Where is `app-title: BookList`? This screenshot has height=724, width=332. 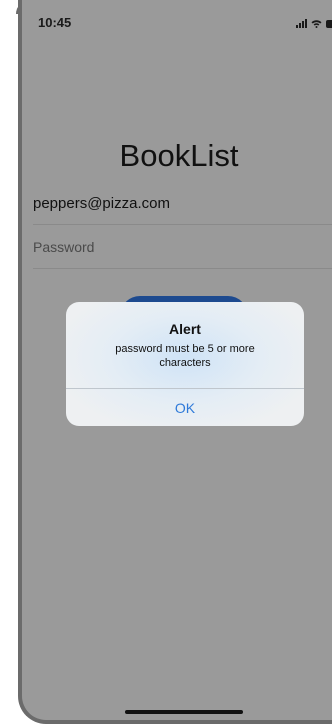 app-title: BookList is located at coordinates (179, 155).